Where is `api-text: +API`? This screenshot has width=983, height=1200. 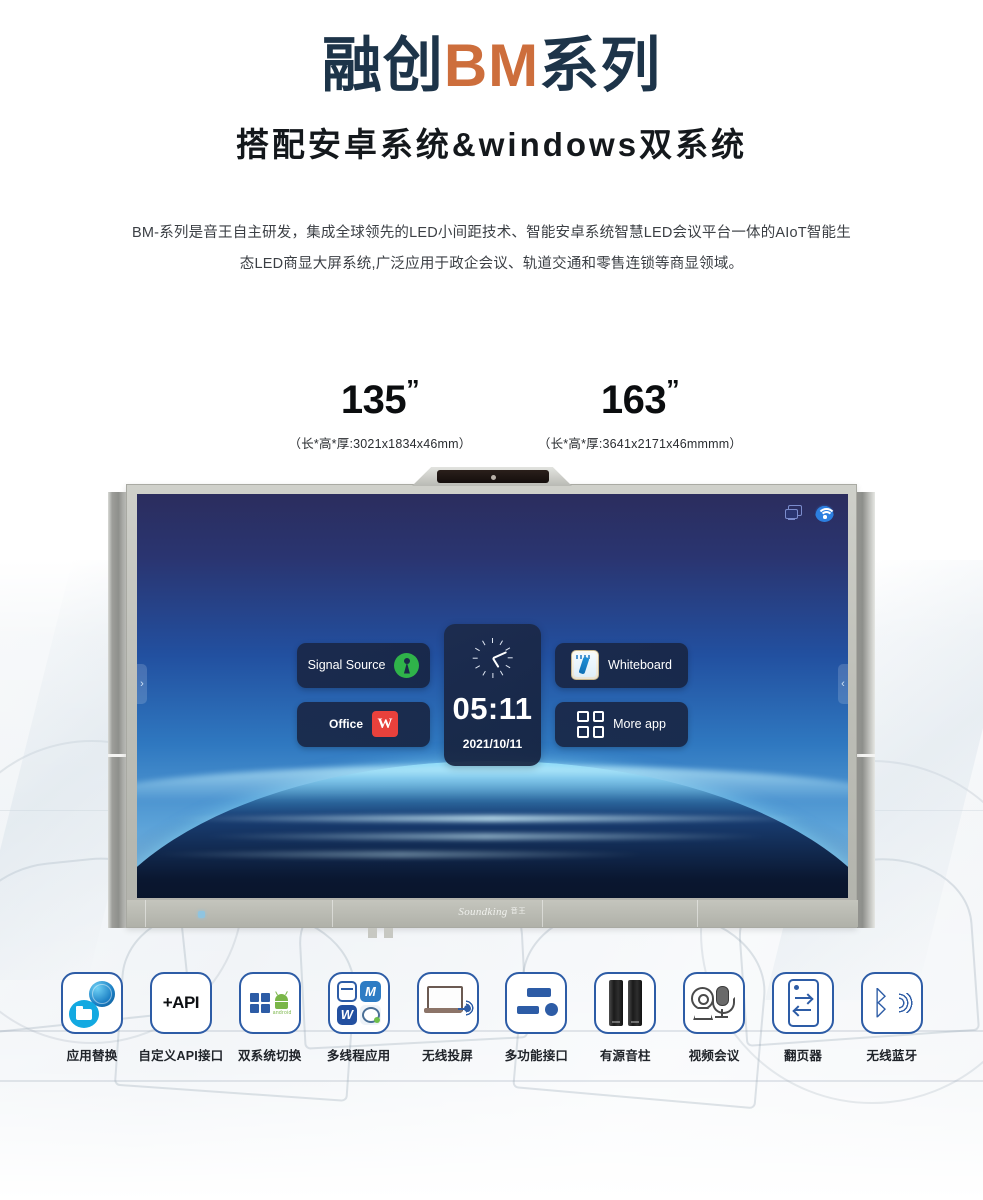 api-text: +API is located at coordinates (181, 1002).